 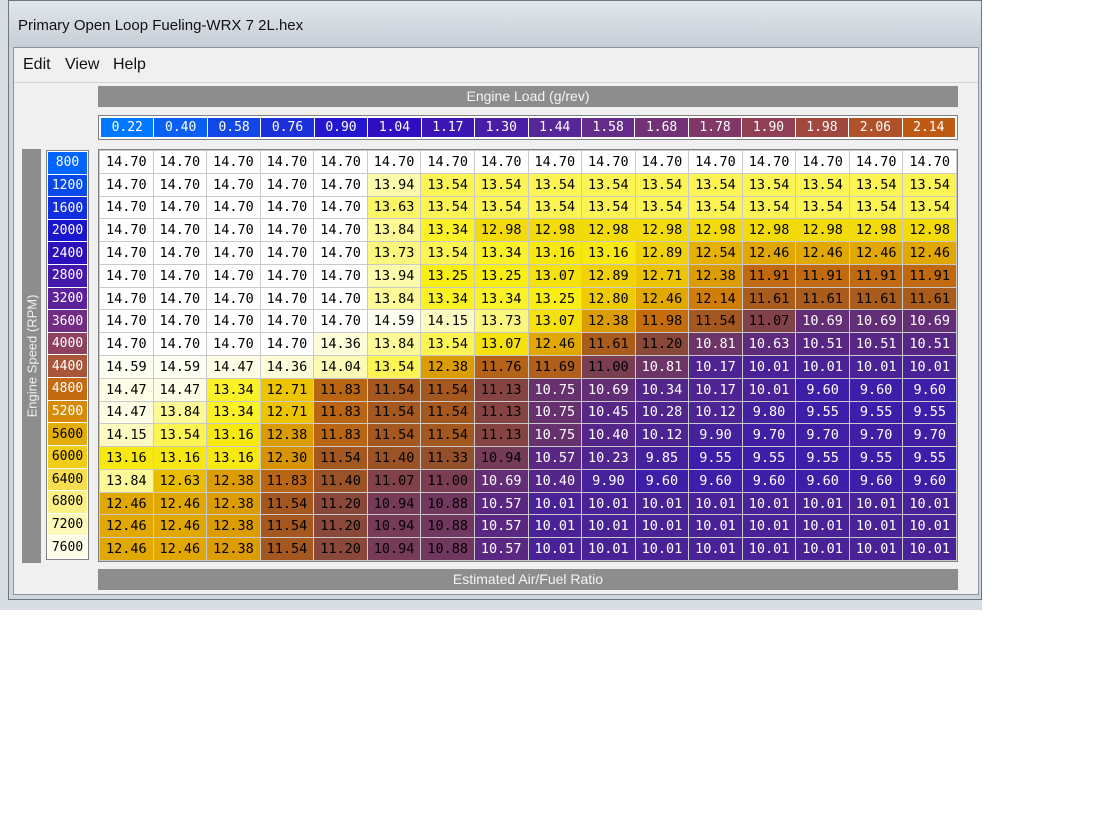 I want to click on rpm-axis-cell: 1600, so click(x=67, y=208).